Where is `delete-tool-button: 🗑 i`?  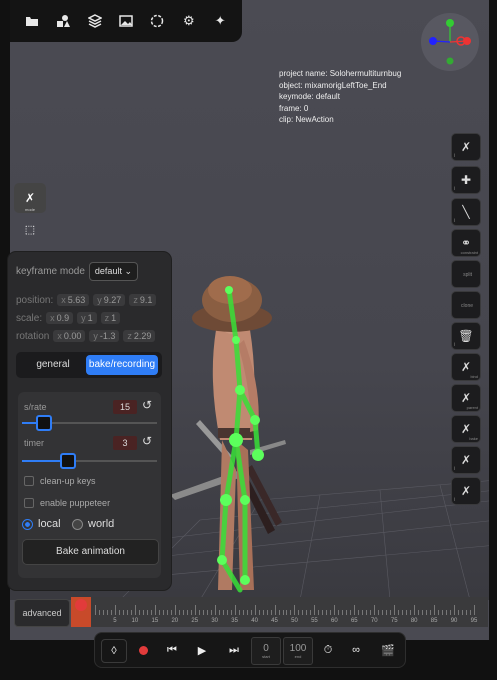 delete-tool-button: 🗑 i is located at coordinates (466, 336).